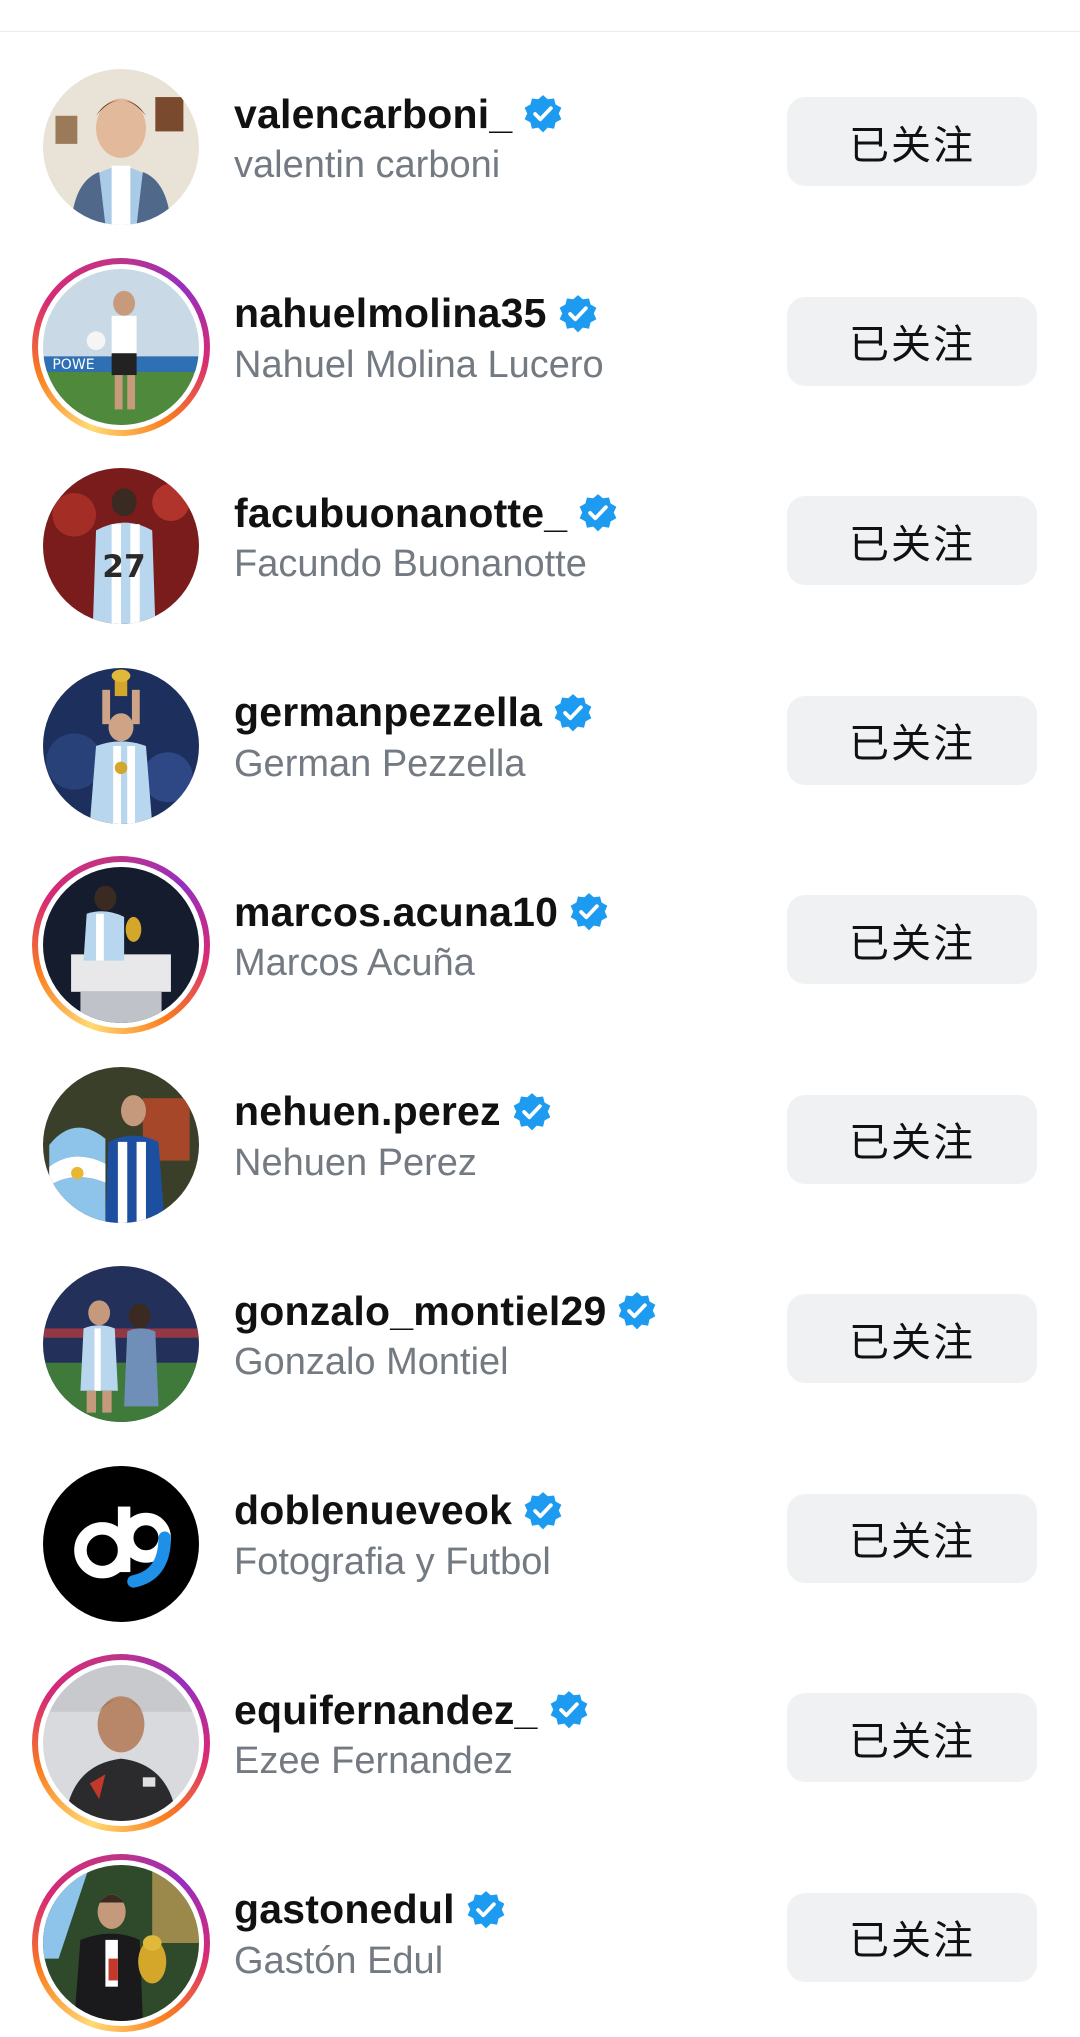 This screenshot has width=1080, height=2037. What do you see at coordinates (494, 764) in the screenshot?
I see `full-name: German Pezzella` at bounding box center [494, 764].